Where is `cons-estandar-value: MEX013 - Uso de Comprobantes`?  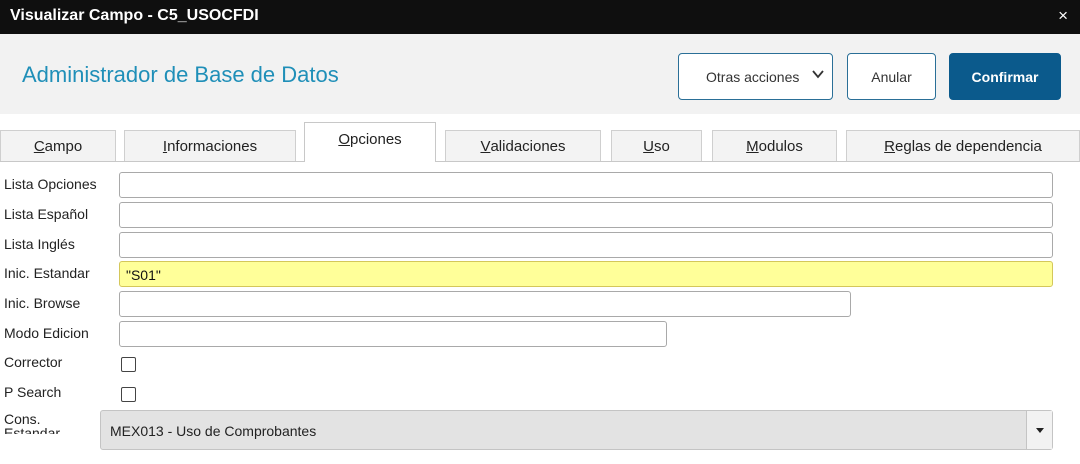 cons-estandar-value: MEX013 - Uso de Comprobantes is located at coordinates (213, 431).